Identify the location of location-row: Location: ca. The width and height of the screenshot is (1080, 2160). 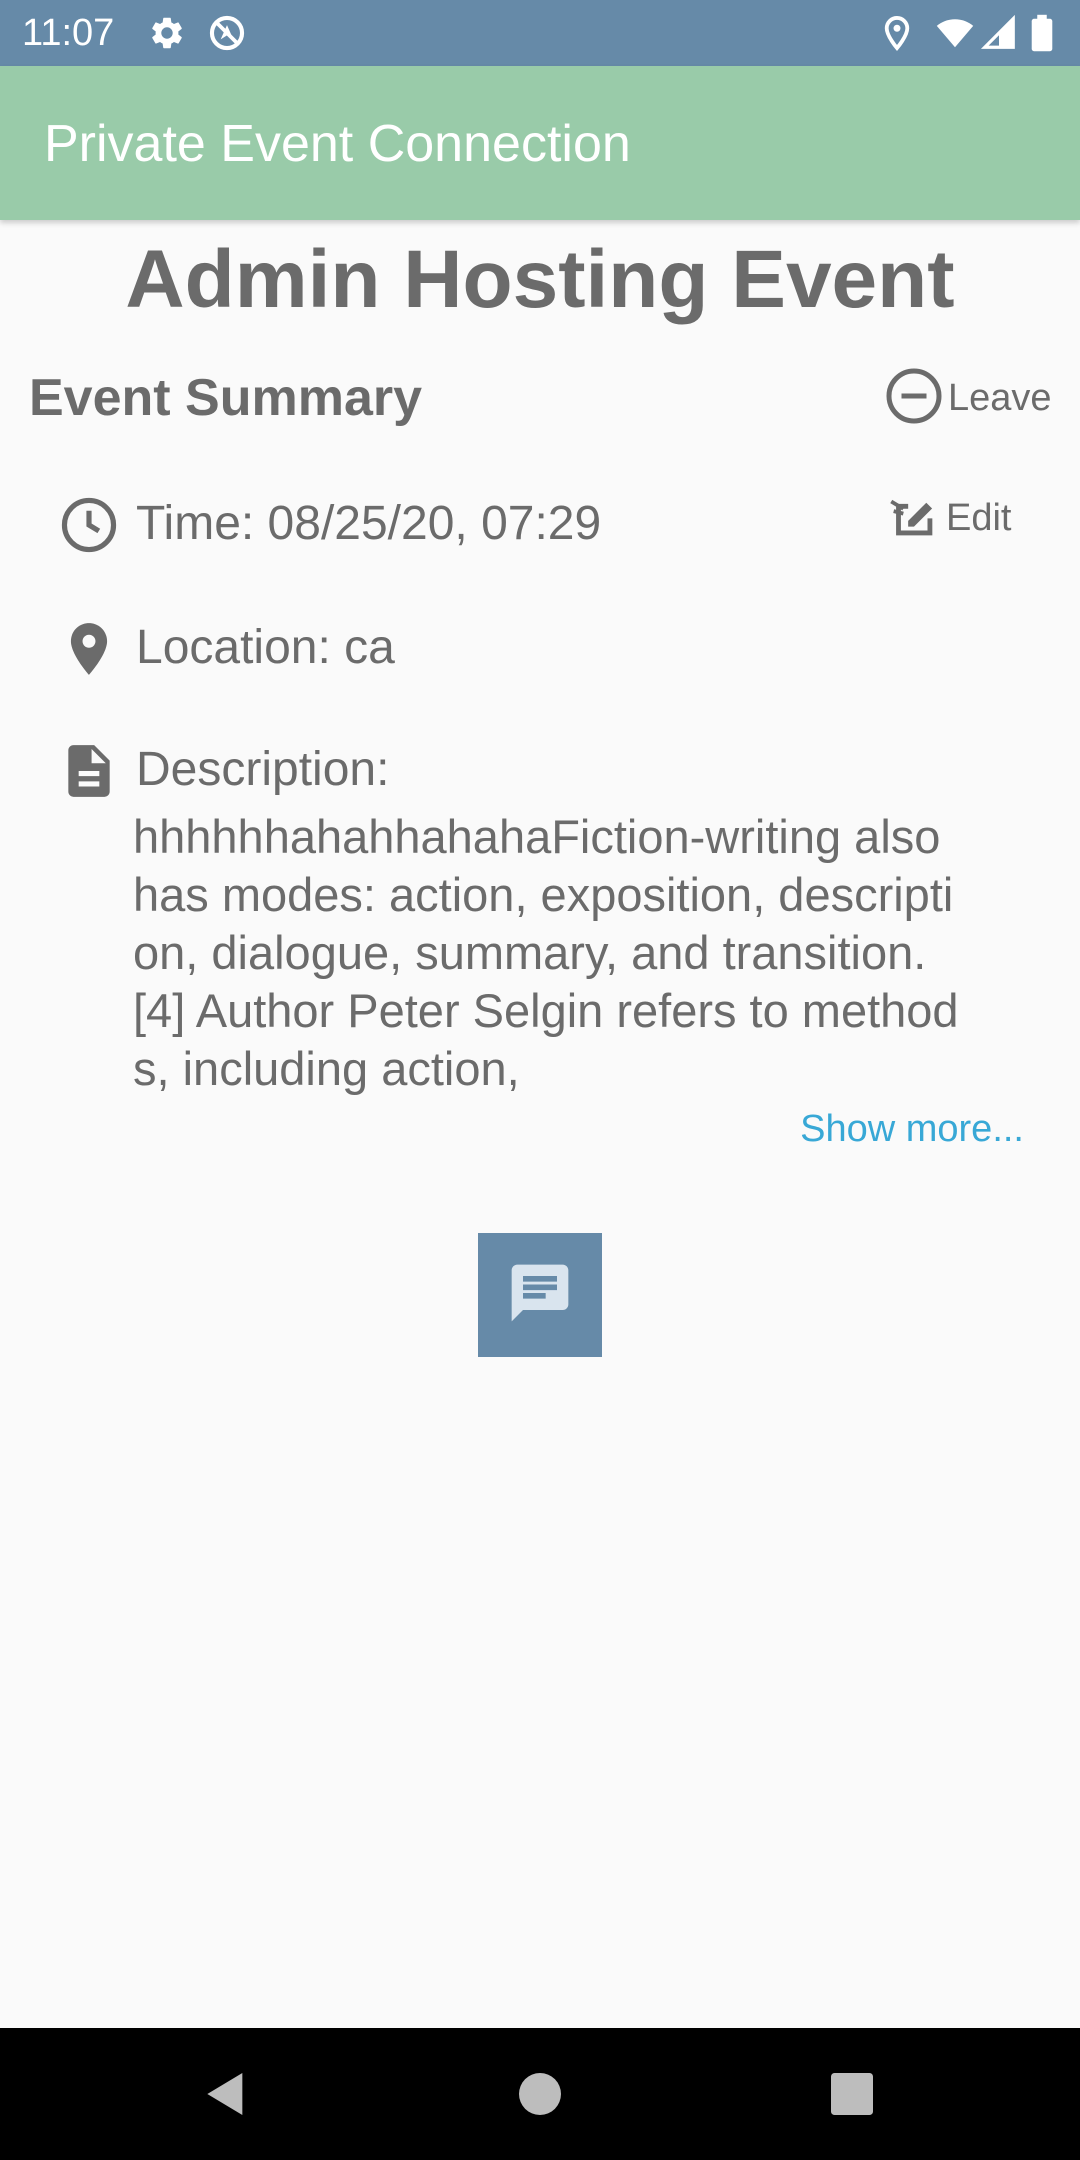
(226, 648).